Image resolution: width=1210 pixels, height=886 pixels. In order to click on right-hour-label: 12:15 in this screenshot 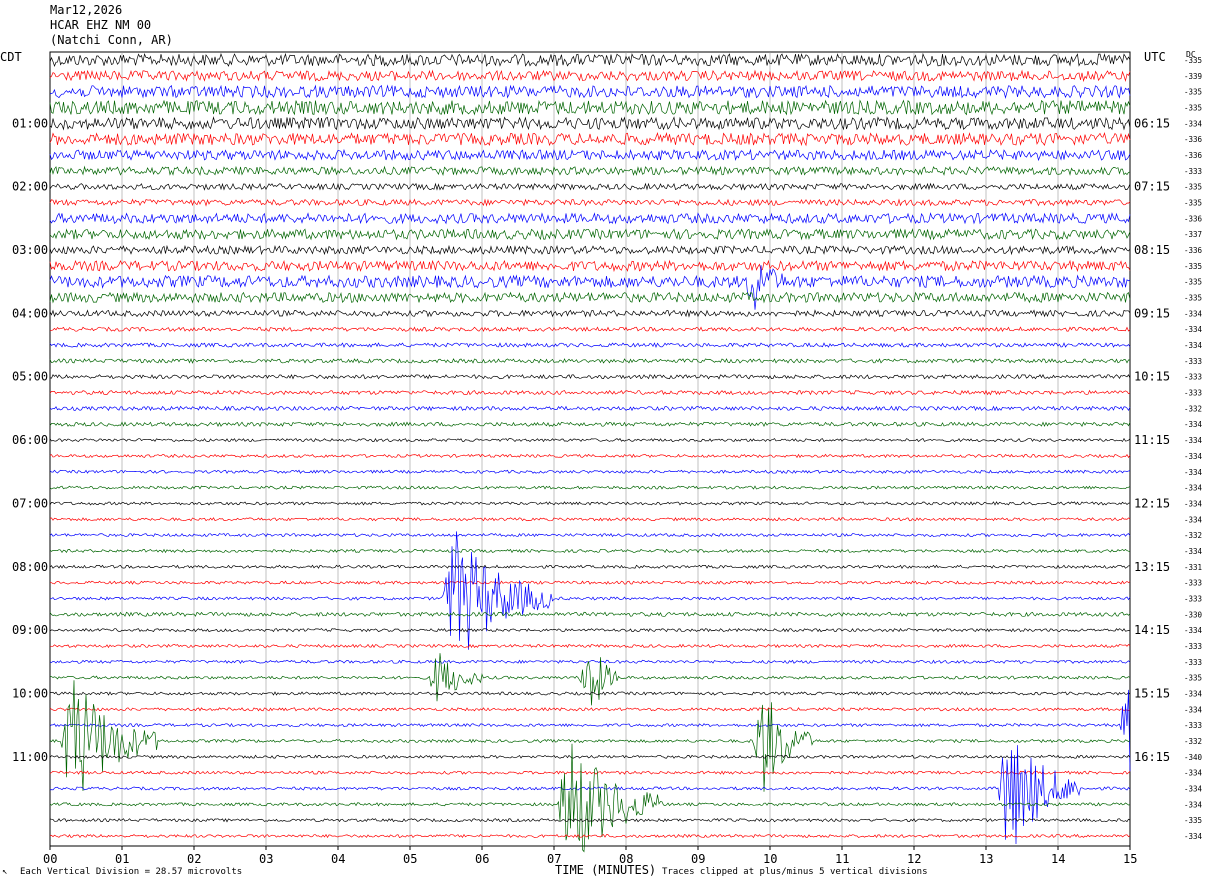, I will do `click(1152, 503)`.